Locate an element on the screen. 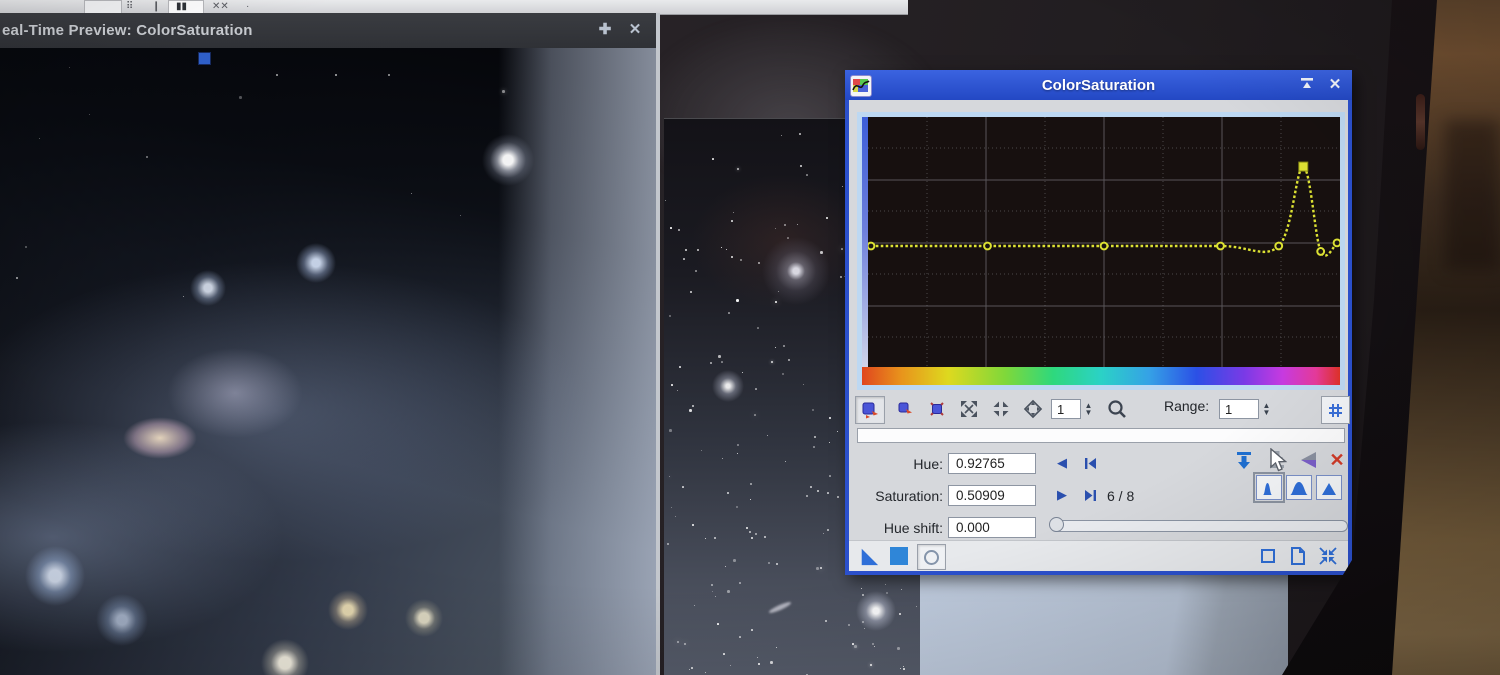  edit-point-mode-button is located at coordinates (870, 410).